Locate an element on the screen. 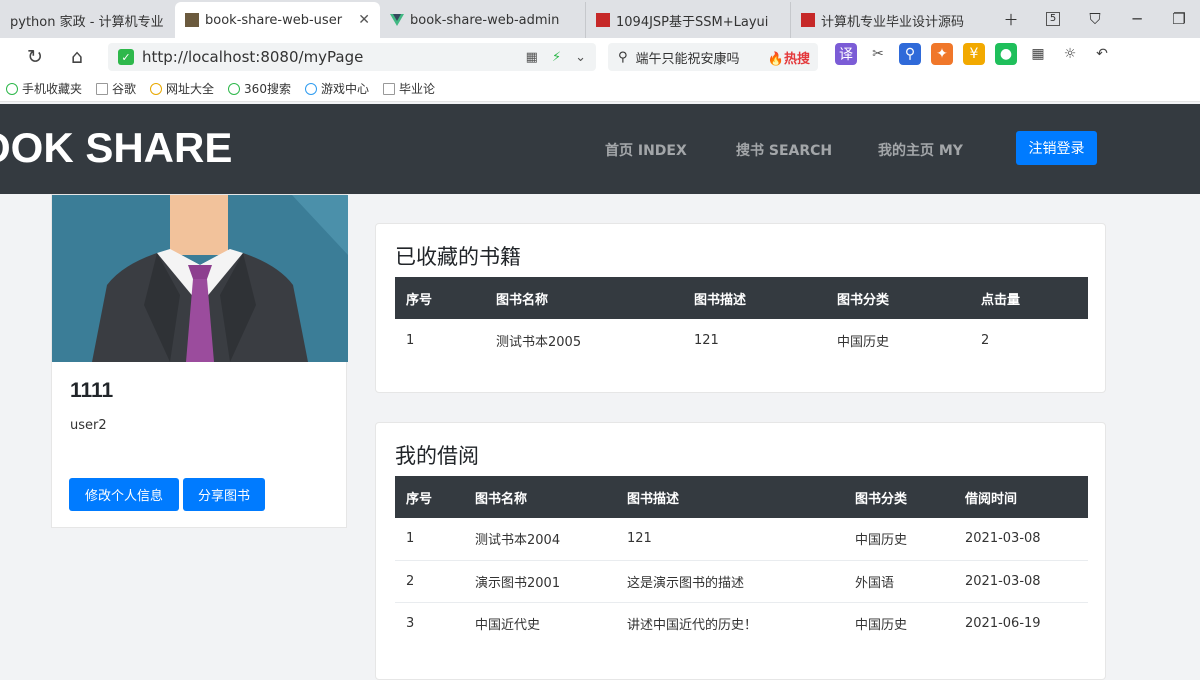 Image resolution: width=1200 pixels, height=680 pixels. undo-icon: ↶ is located at coordinates (1102, 54).